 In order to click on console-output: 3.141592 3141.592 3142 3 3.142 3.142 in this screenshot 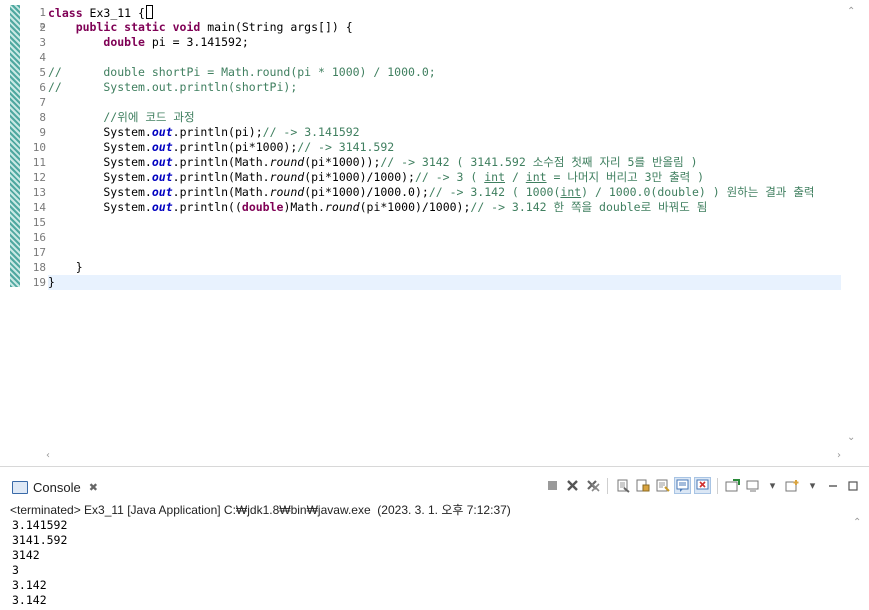, I will do `click(39, 563)`.